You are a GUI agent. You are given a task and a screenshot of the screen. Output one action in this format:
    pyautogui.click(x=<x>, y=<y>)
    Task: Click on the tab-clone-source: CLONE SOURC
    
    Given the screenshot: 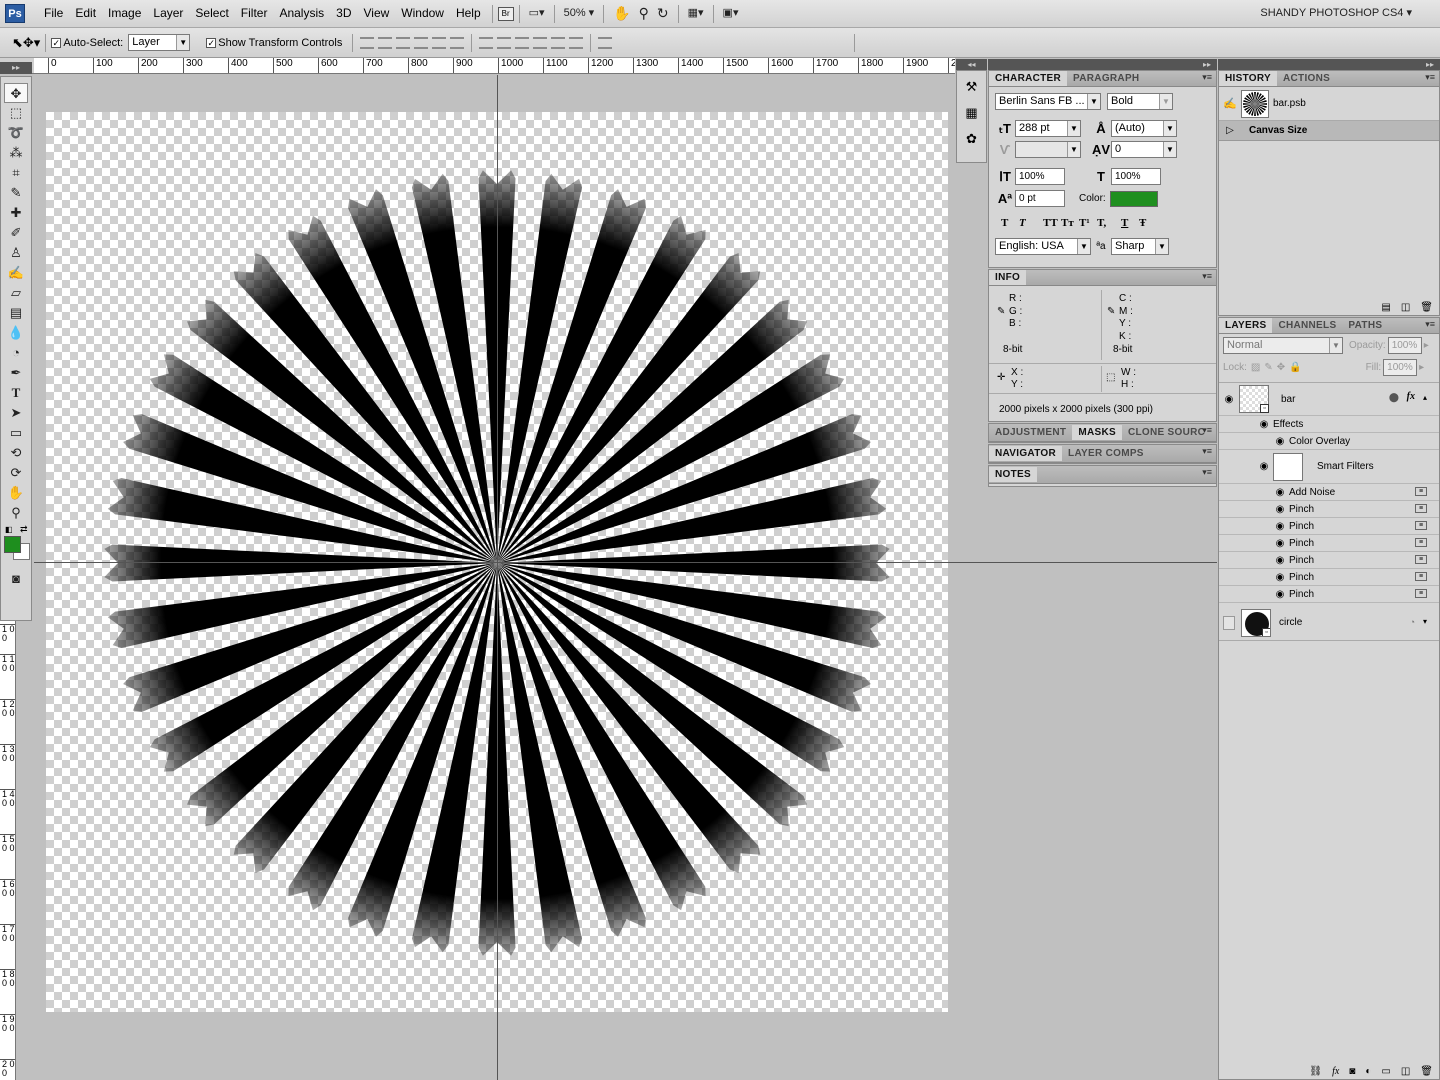 What is the action you would take?
    pyautogui.click(x=1166, y=432)
    